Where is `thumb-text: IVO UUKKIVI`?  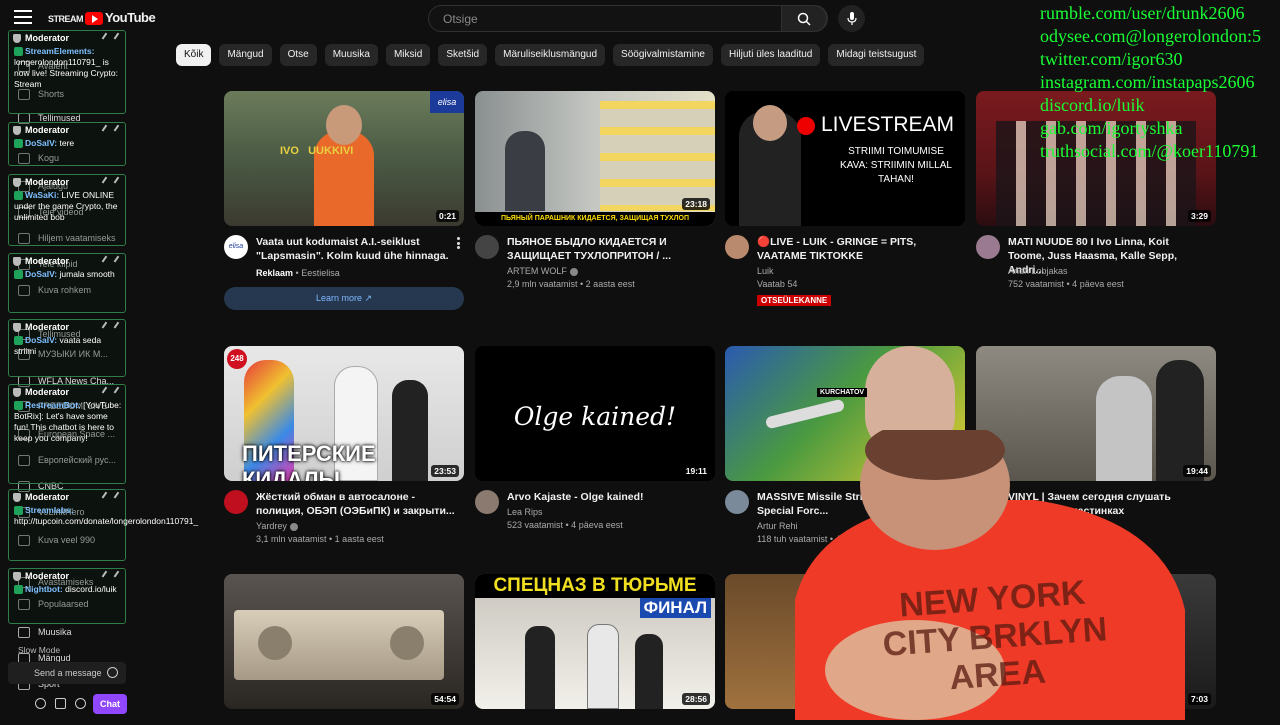 thumb-text: IVO UUKKIVI is located at coordinates (317, 151).